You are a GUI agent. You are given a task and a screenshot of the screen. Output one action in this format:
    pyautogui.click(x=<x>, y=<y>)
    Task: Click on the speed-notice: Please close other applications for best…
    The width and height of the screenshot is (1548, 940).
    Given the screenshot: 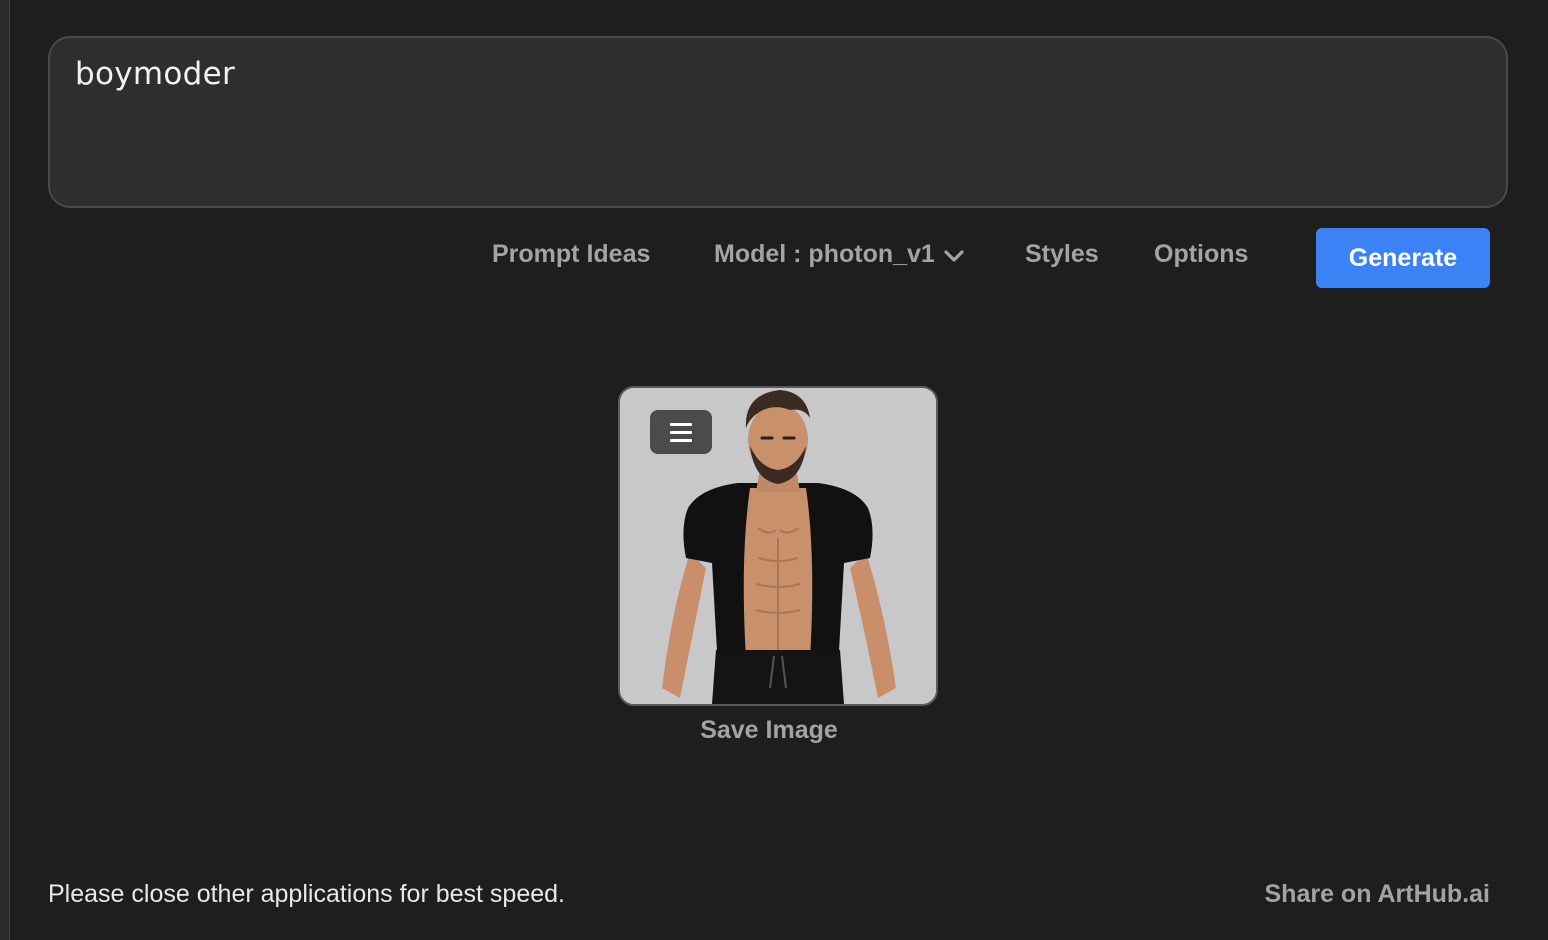 What is the action you would take?
    pyautogui.click(x=306, y=894)
    